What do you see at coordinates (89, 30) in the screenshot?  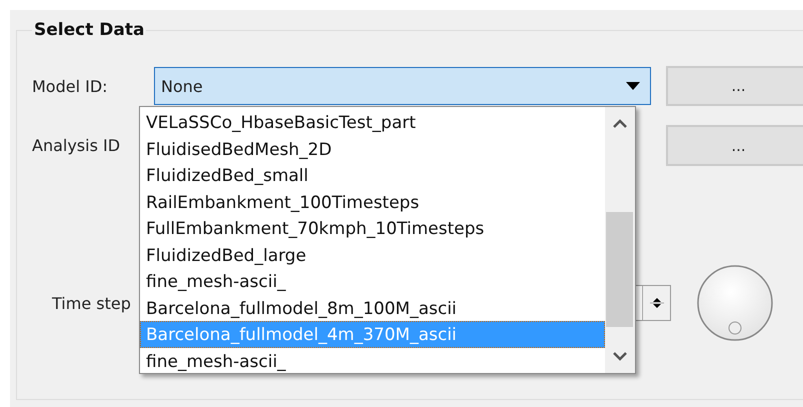 I see `group-title: Select Data` at bounding box center [89, 30].